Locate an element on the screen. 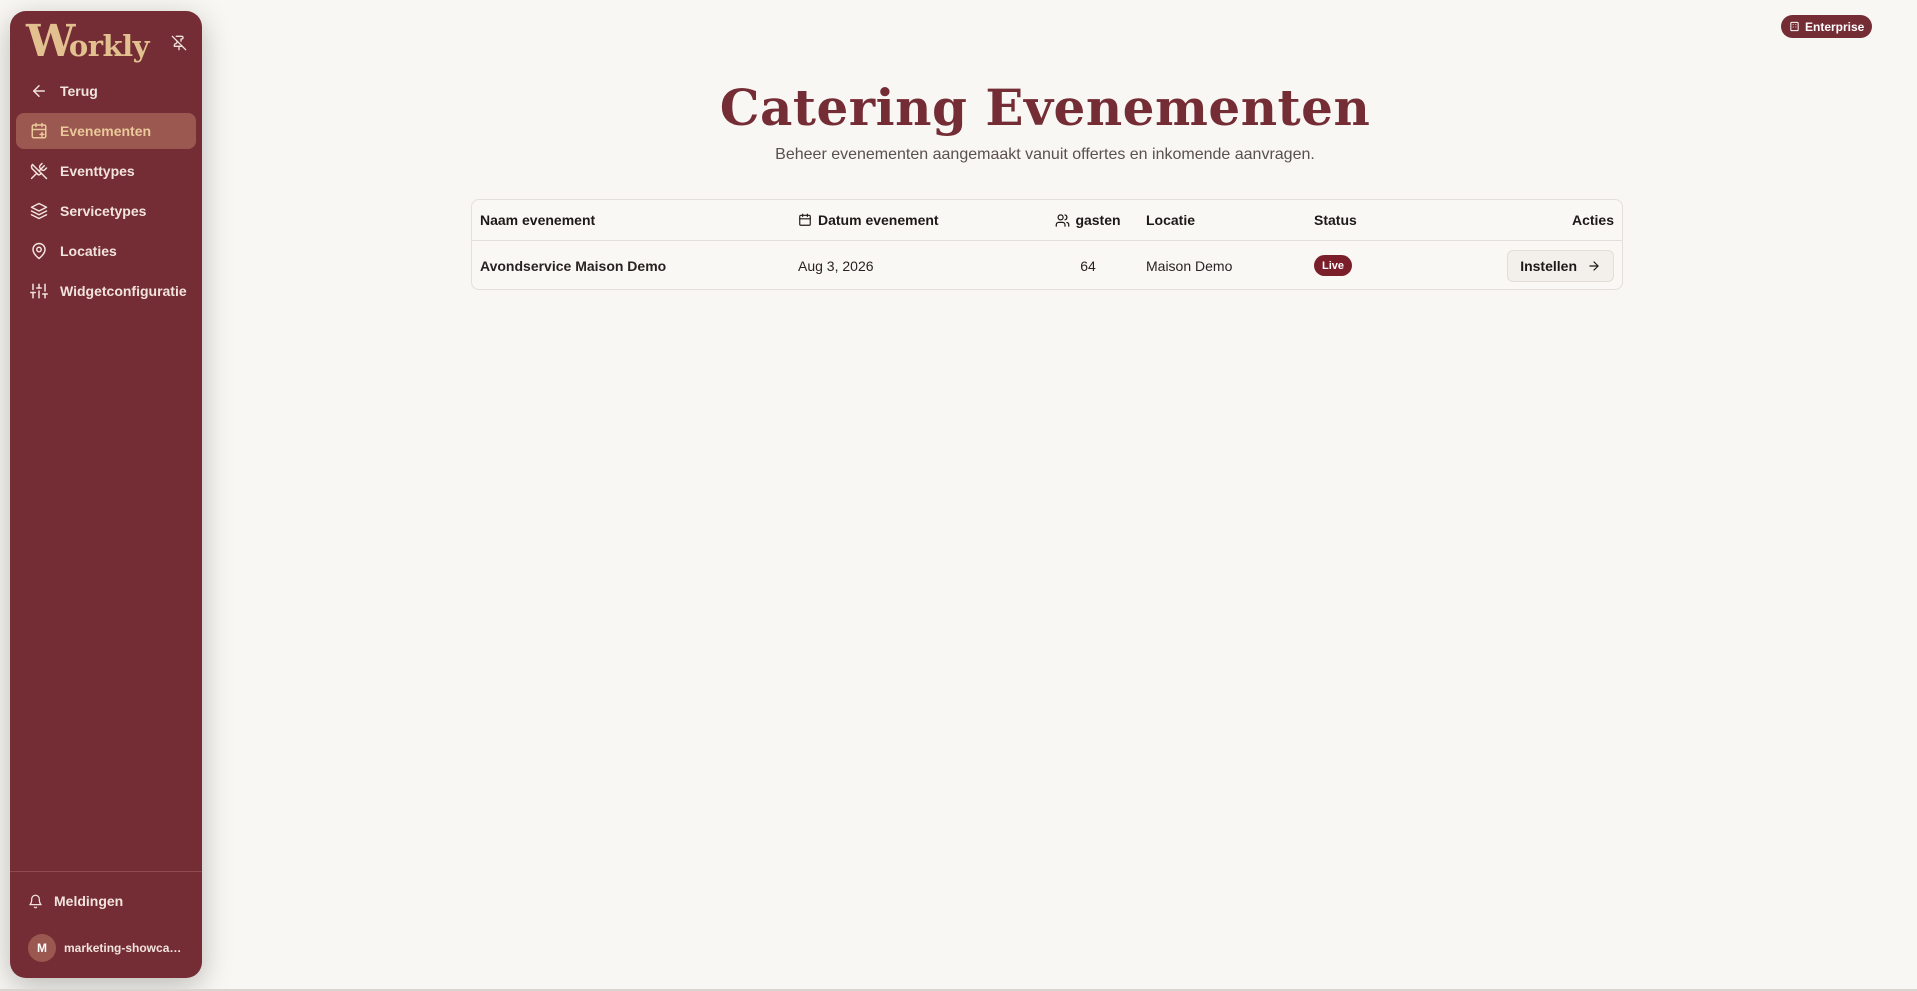 This screenshot has height=991, width=1917. plan-badge: Enterprise is located at coordinates (1827, 26).